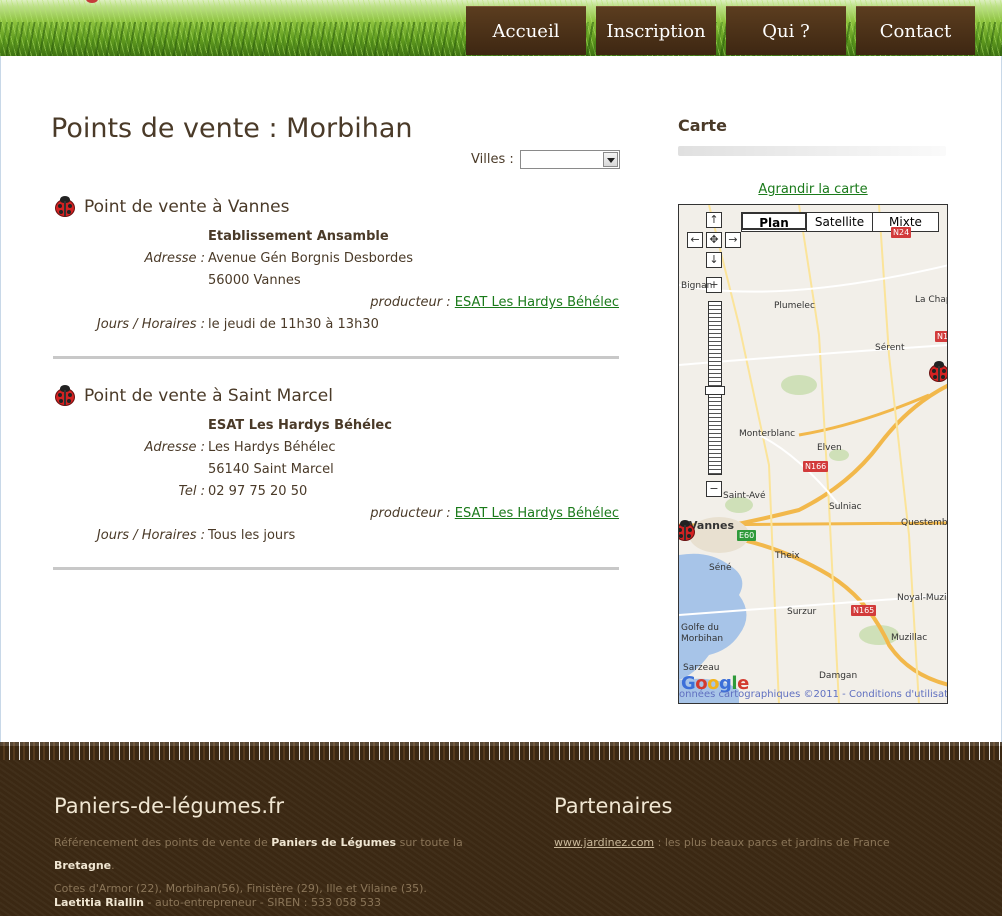 The width and height of the screenshot is (1002, 916). Describe the element at coordinates (232, 128) in the screenshot. I see `page-title: Points de vente : Morbihan` at that location.